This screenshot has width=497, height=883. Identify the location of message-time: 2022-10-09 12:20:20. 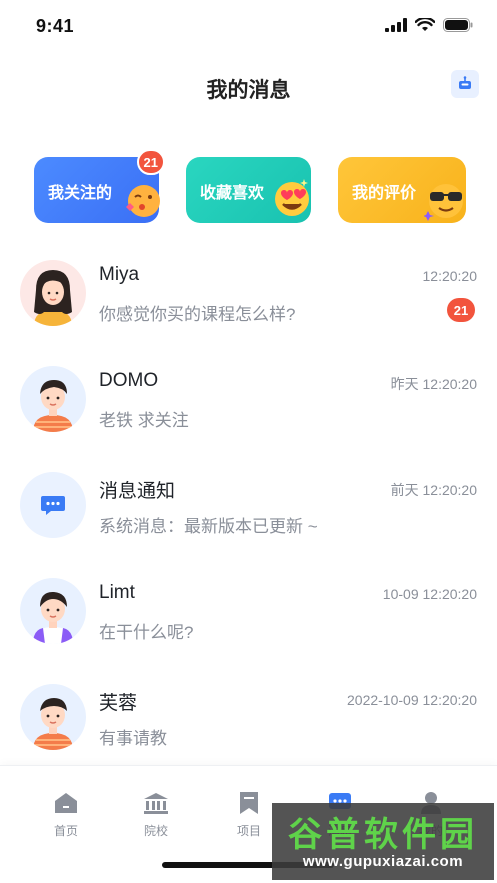
(412, 700).